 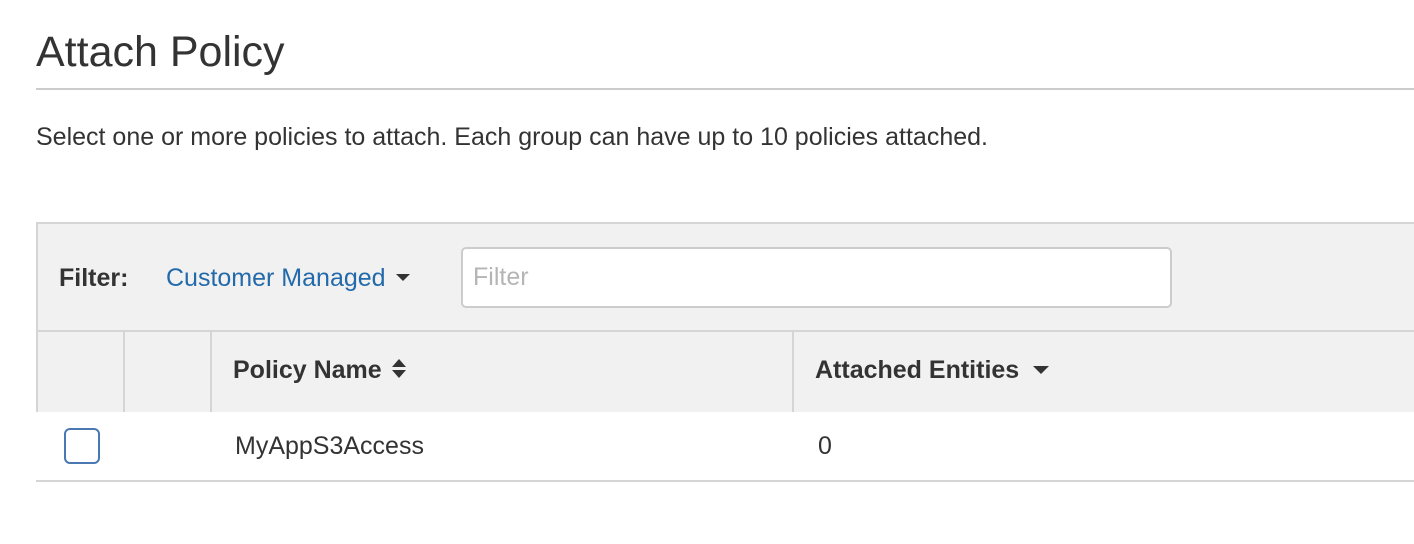 What do you see at coordinates (82, 446) in the screenshot?
I see `row-select-checkbox` at bounding box center [82, 446].